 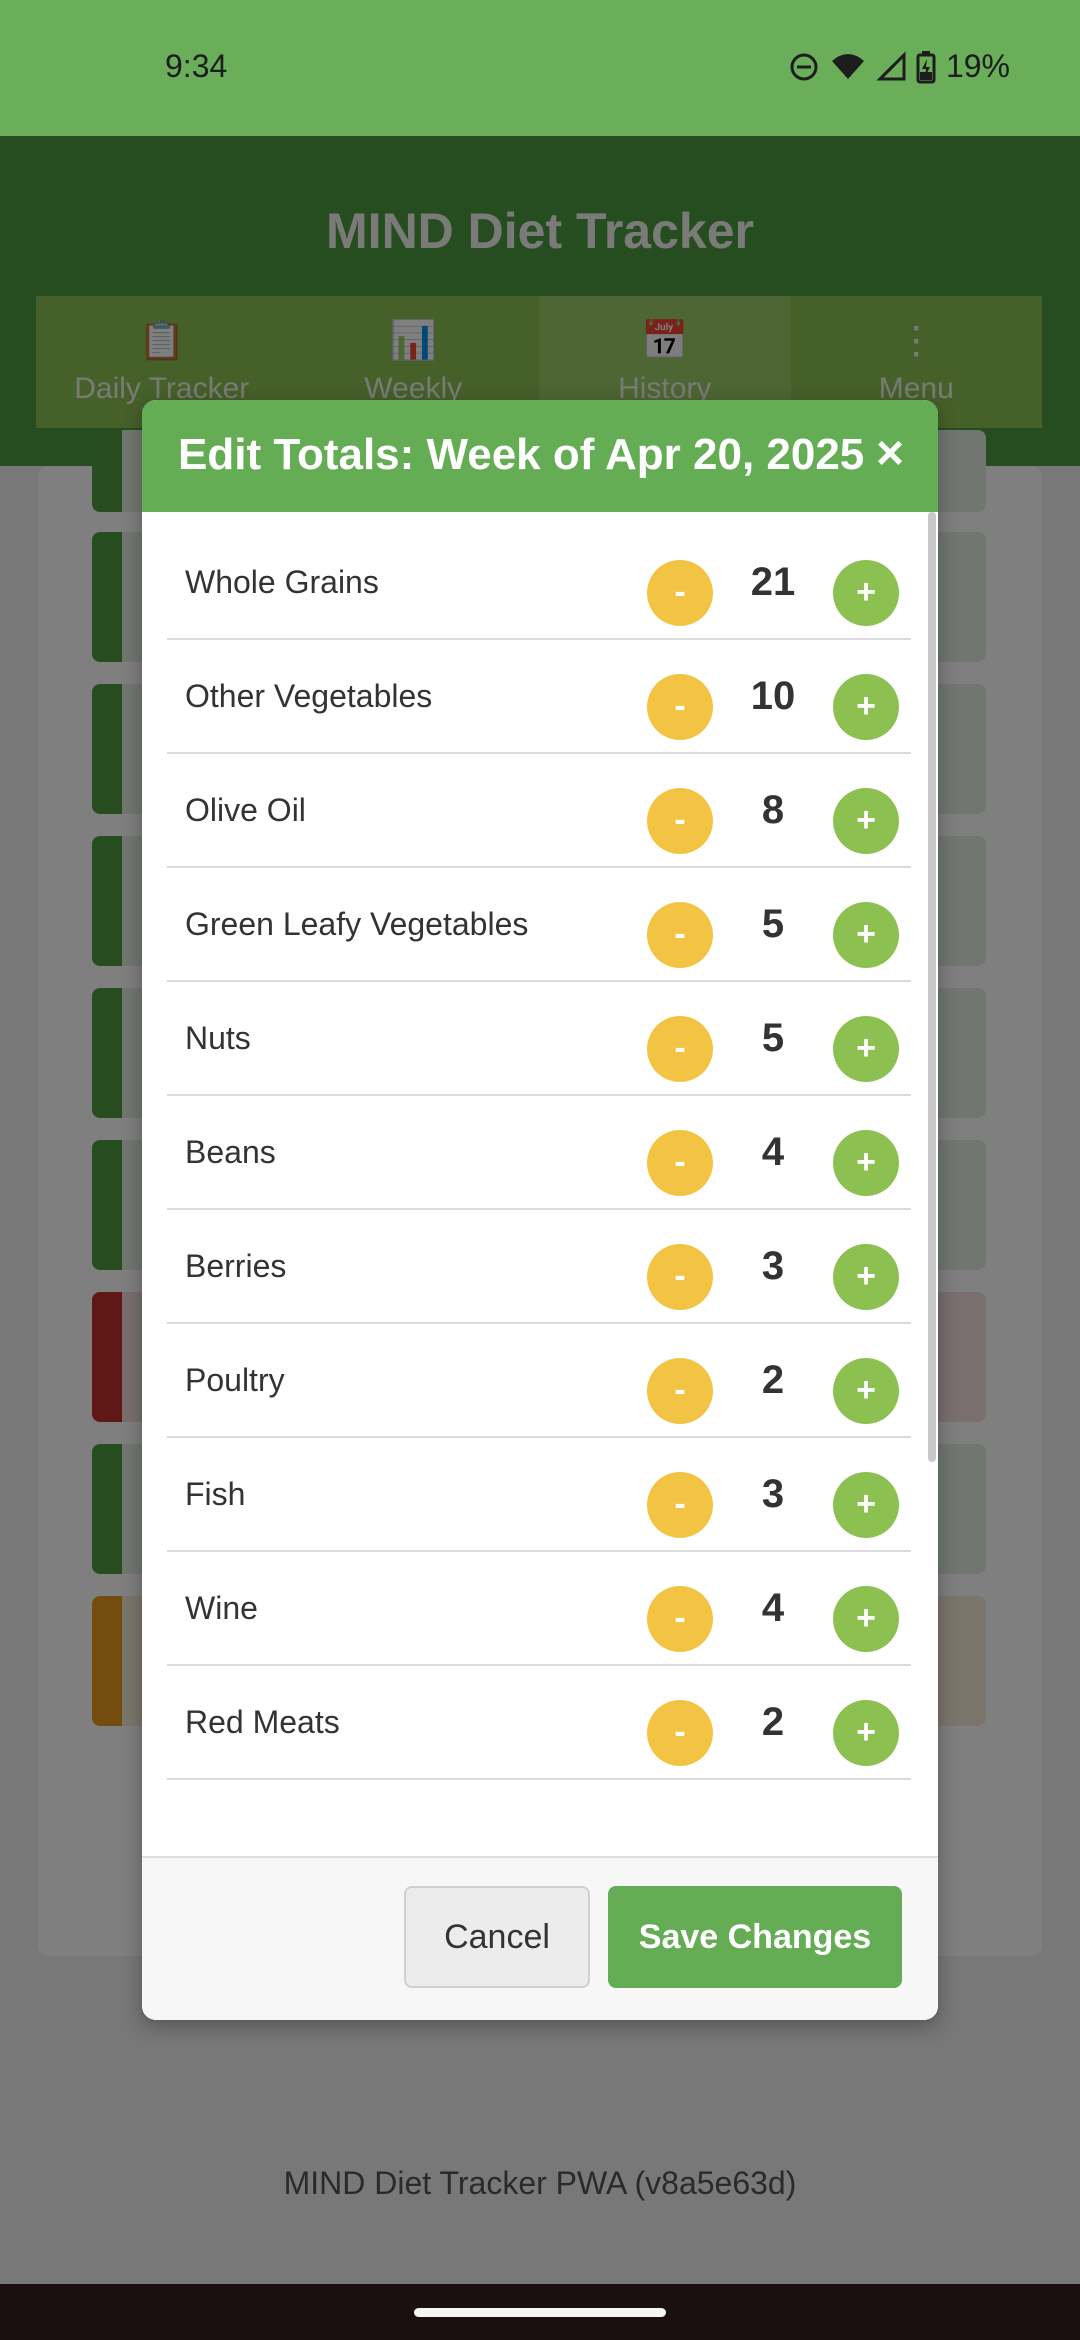 I want to click on food-item-value: 8, so click(x=773, y=810).